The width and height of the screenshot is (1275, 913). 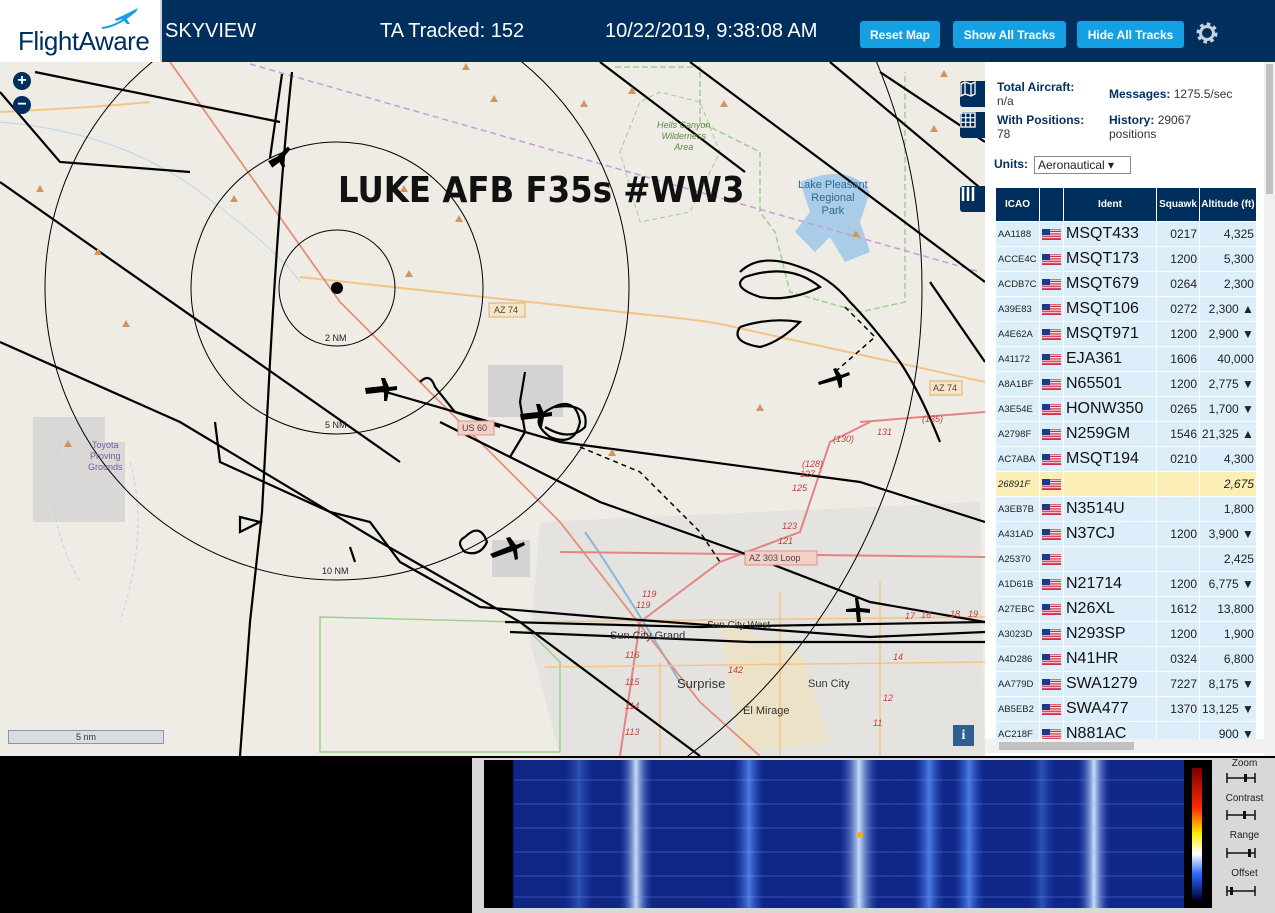 I want to click on contrast-slider, so click(x=1241, y=815).